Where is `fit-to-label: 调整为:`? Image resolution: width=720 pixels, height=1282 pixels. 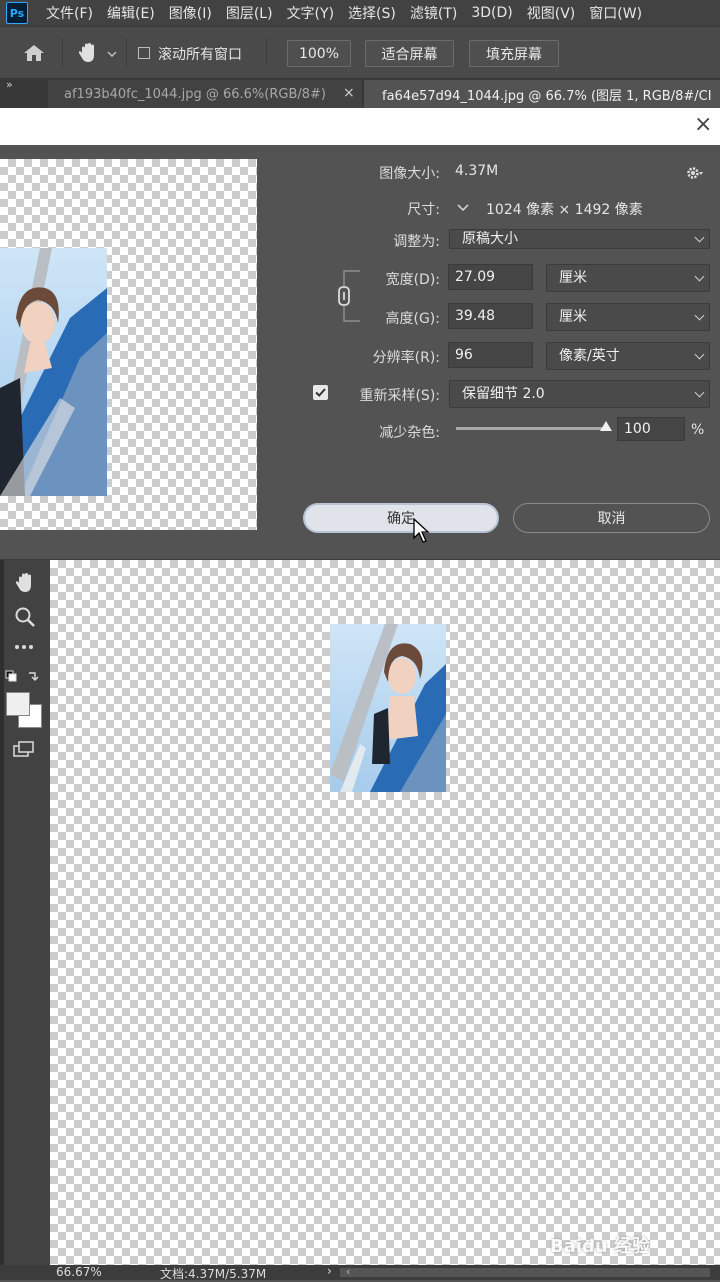
fit-to-label: 调整为: is located at coordinates (416, 242).